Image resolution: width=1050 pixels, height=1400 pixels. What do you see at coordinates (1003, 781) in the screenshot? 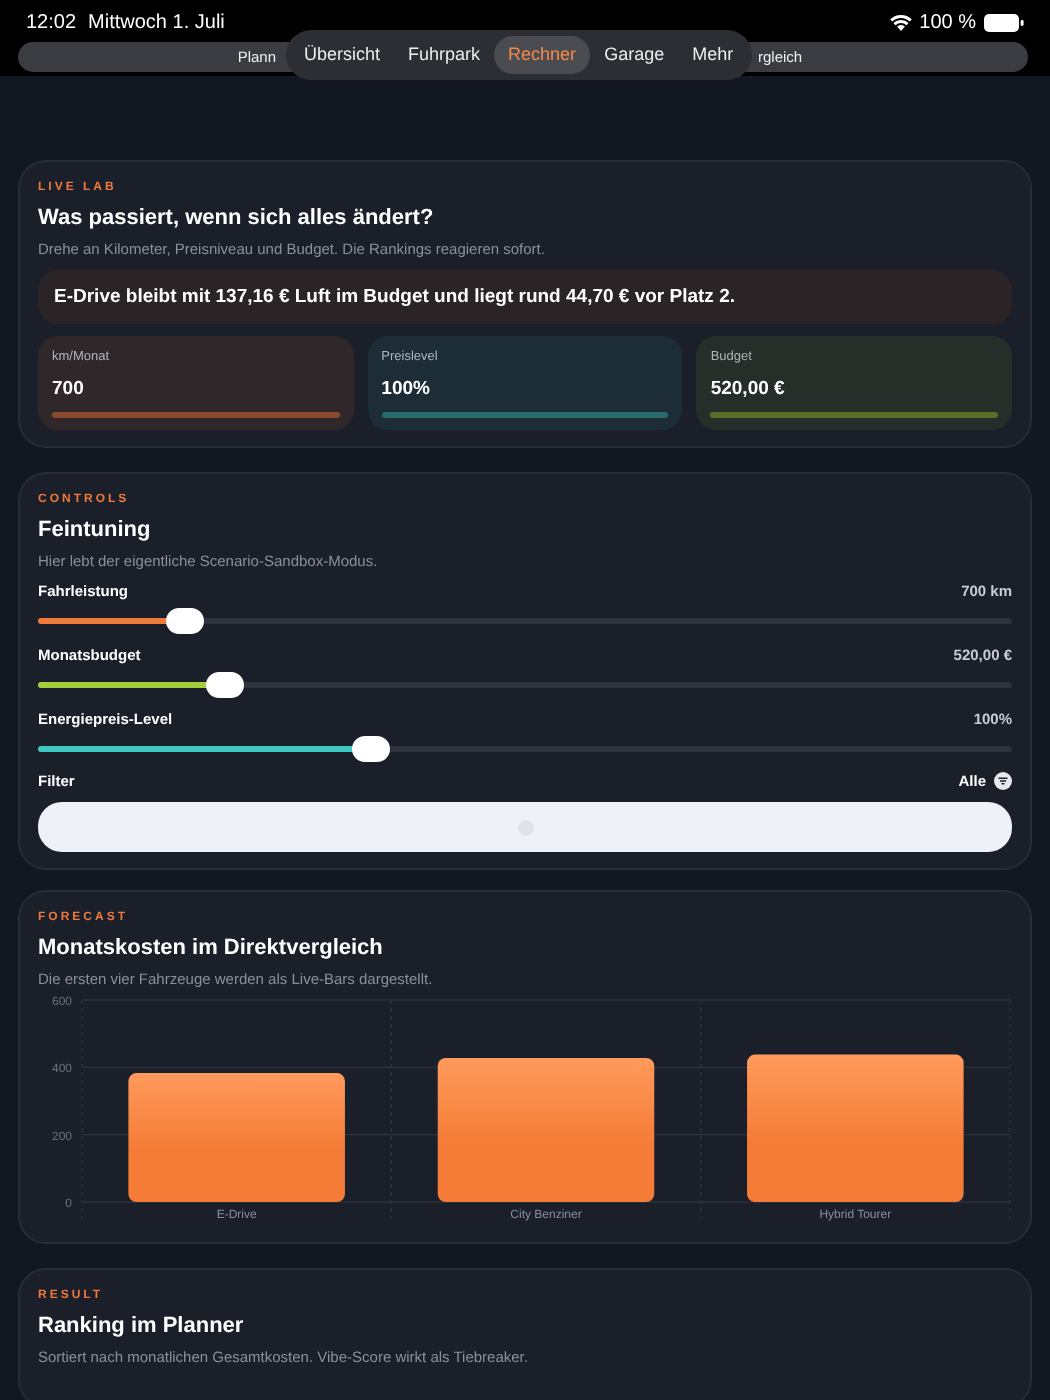
I see `filter-icon` at bounding box center [1003, 781].